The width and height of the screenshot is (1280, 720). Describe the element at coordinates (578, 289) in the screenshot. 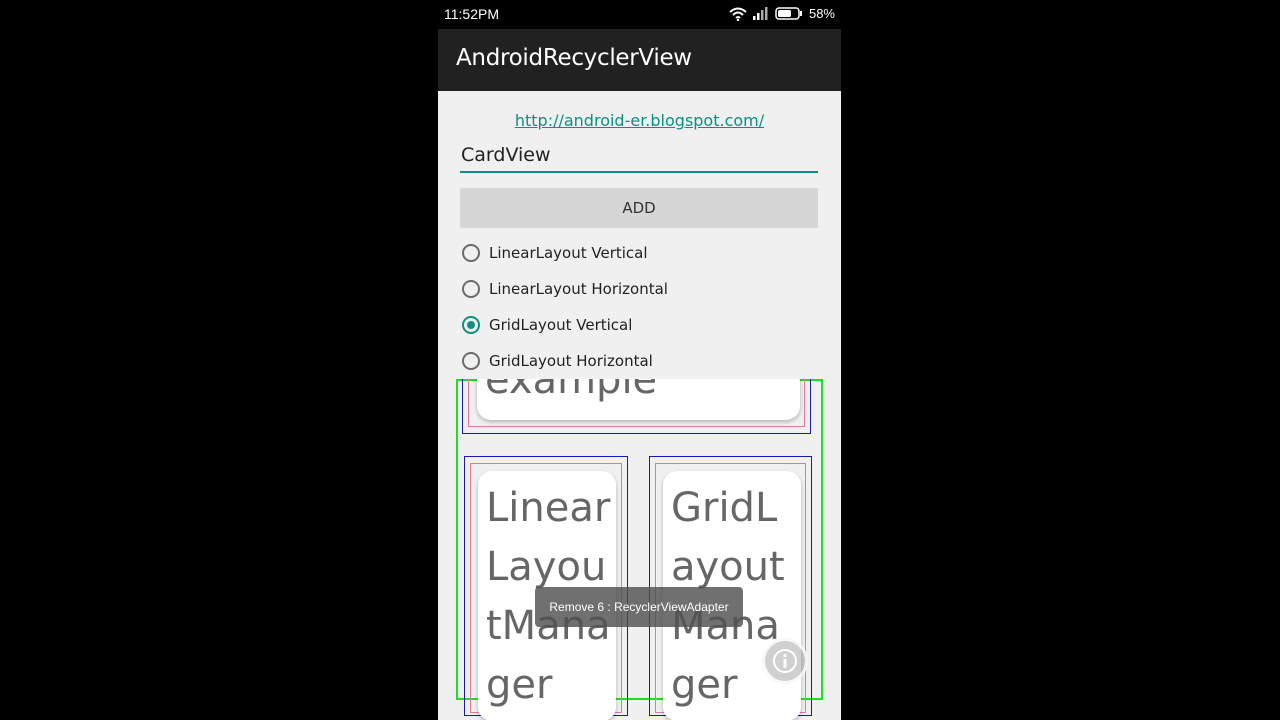

I see `radio-label: LinearLayout Horizontal` at that location.